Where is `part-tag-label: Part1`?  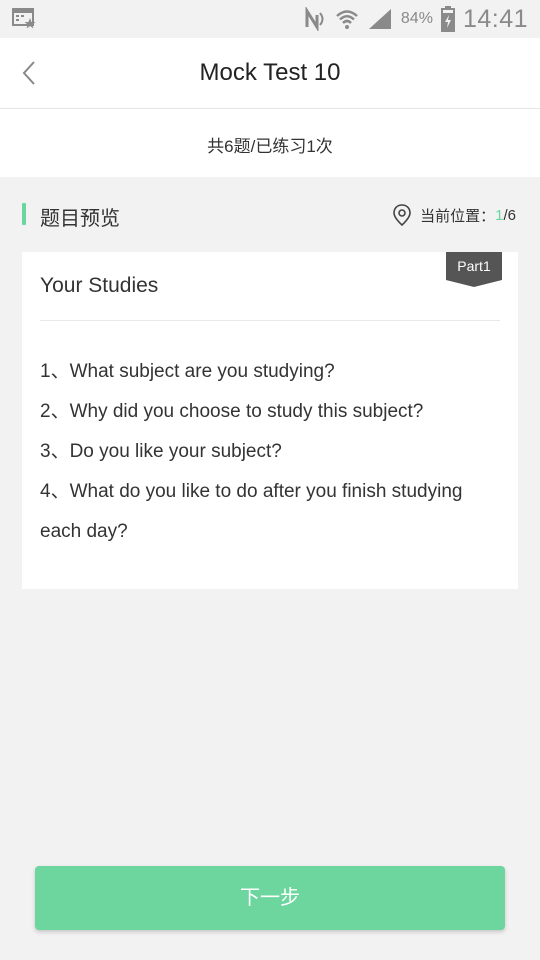
part-tag-label: Part1 is located at coordinates (474, 266).